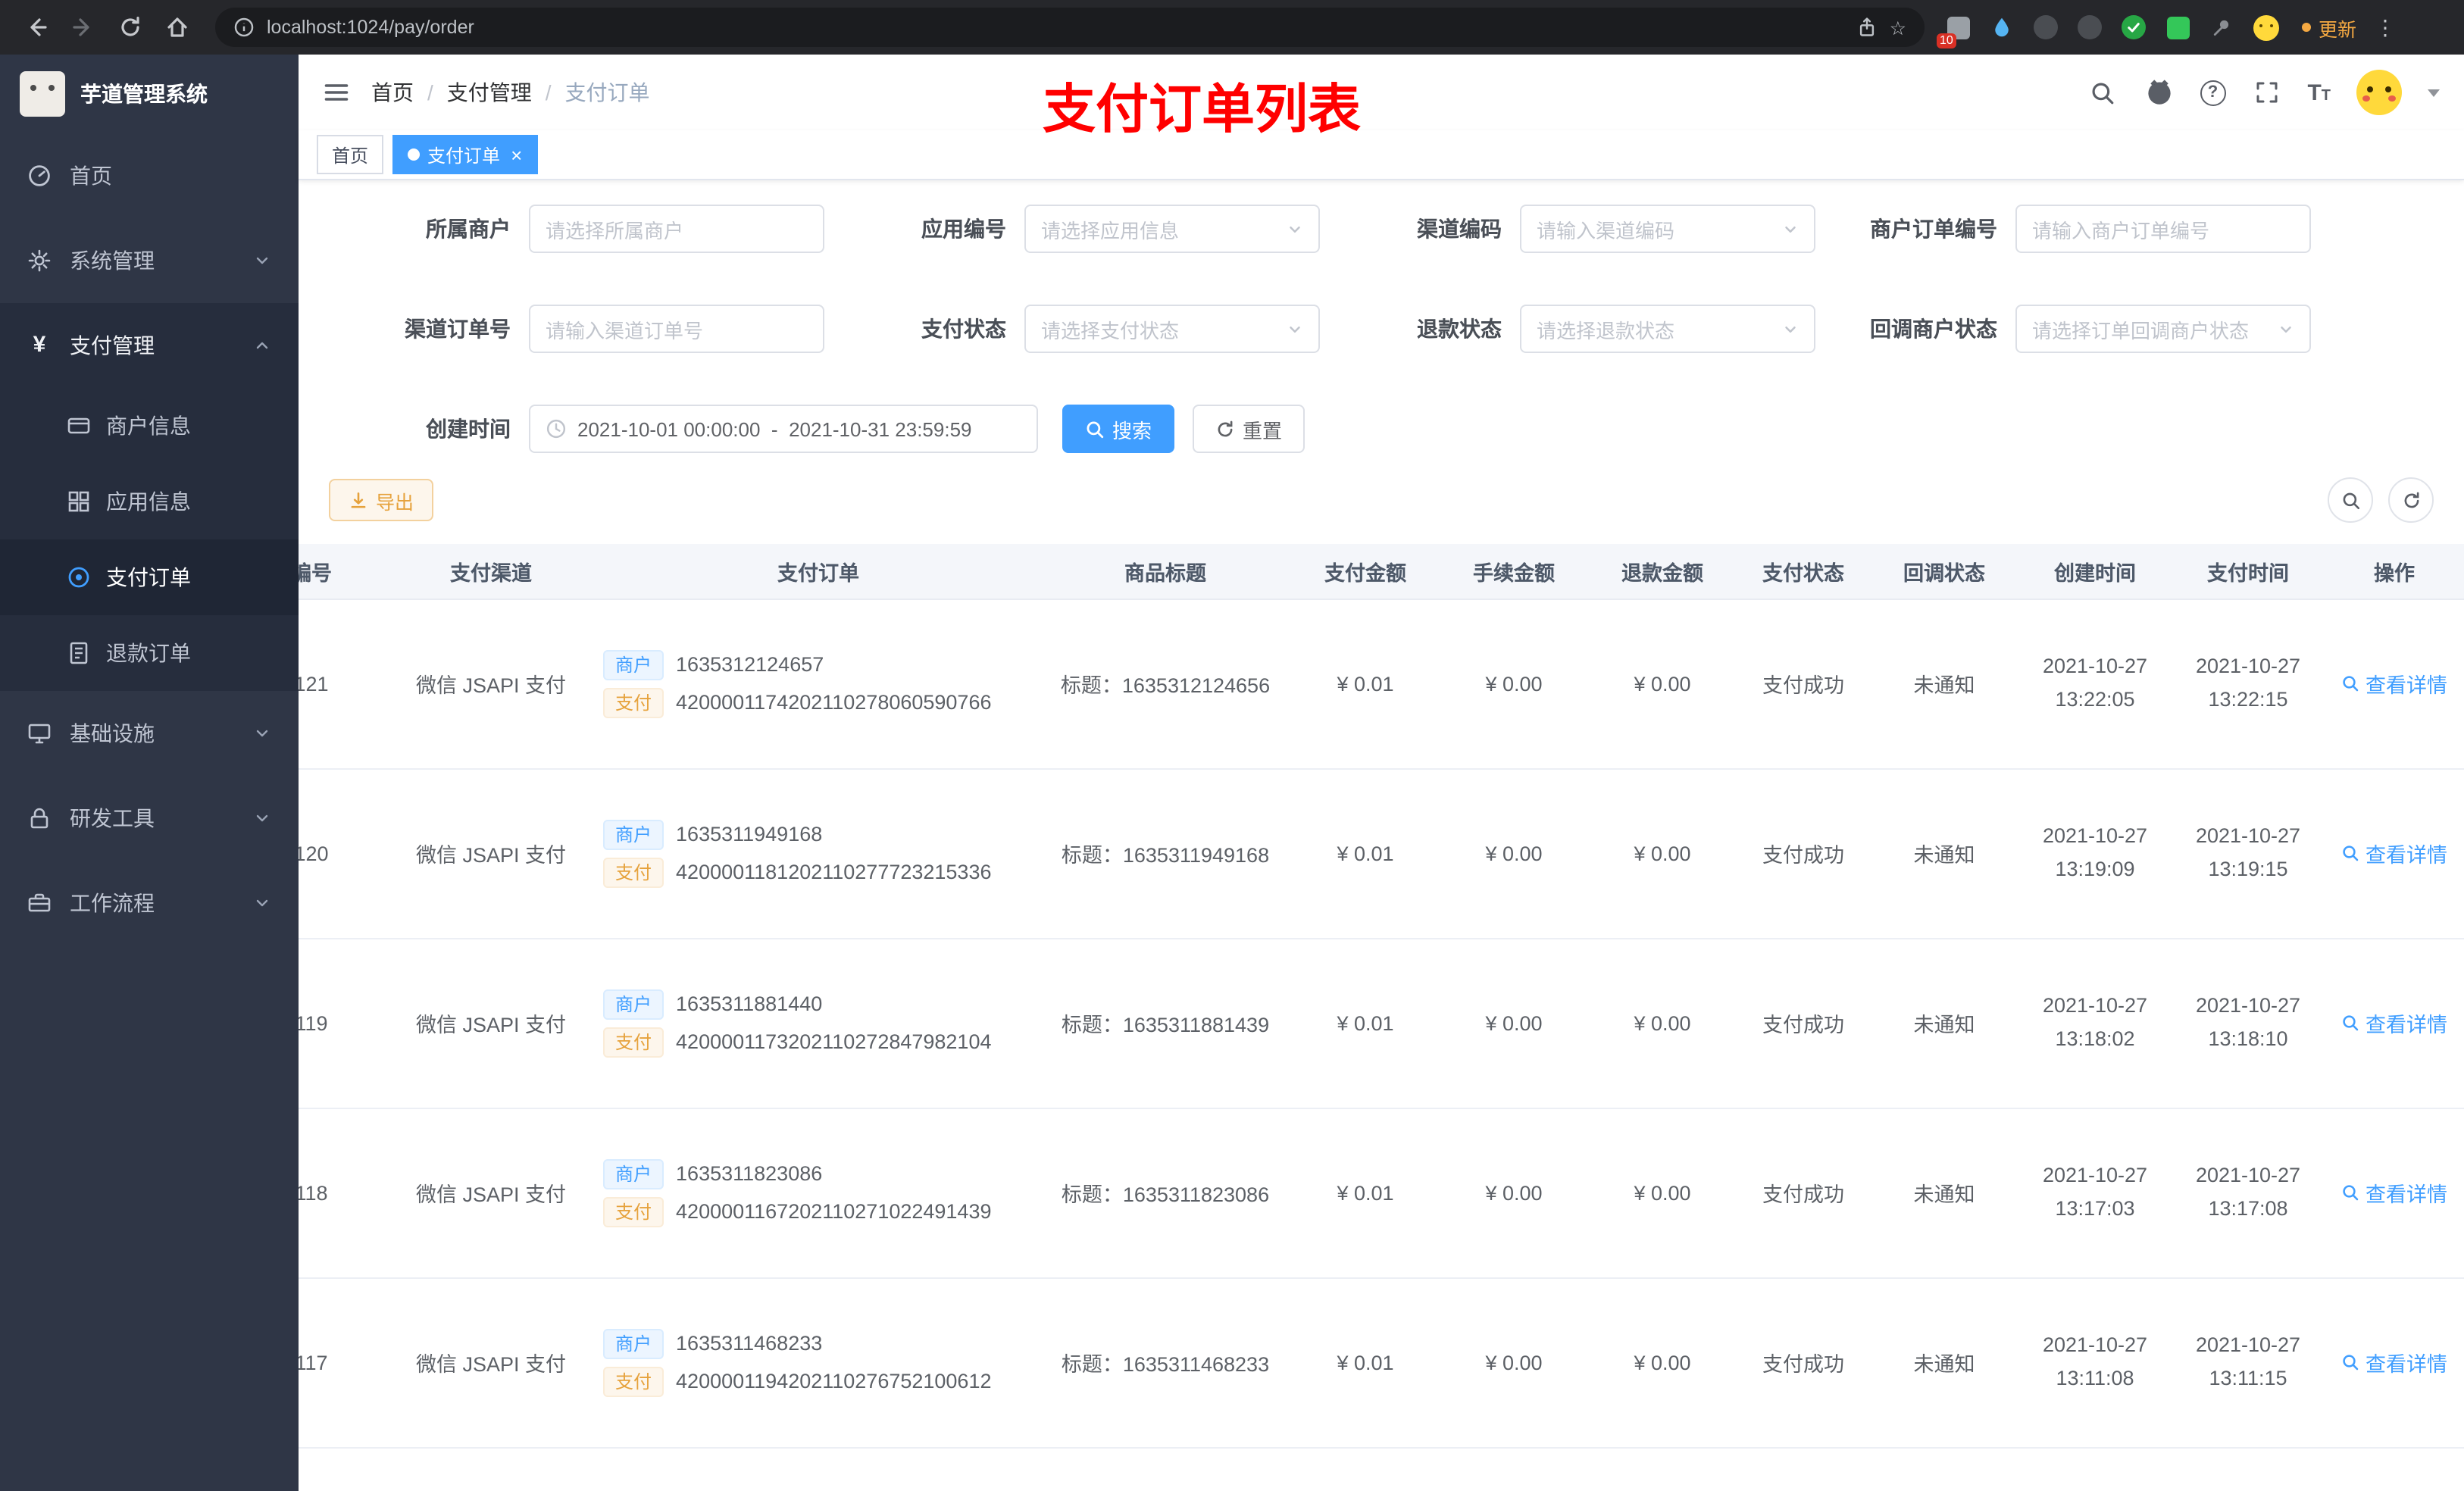 The width and height of the screenshot is (2464, 1491). I want to click on toggle-search-button, so click(2350, 500).